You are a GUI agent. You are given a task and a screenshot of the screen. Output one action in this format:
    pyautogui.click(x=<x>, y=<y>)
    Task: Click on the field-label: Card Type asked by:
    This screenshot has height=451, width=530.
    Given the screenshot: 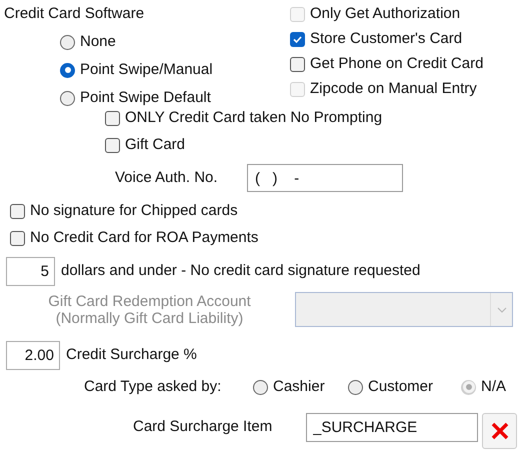 What is the action you would take?
    pyautogui.click(x=153, y=386)
    